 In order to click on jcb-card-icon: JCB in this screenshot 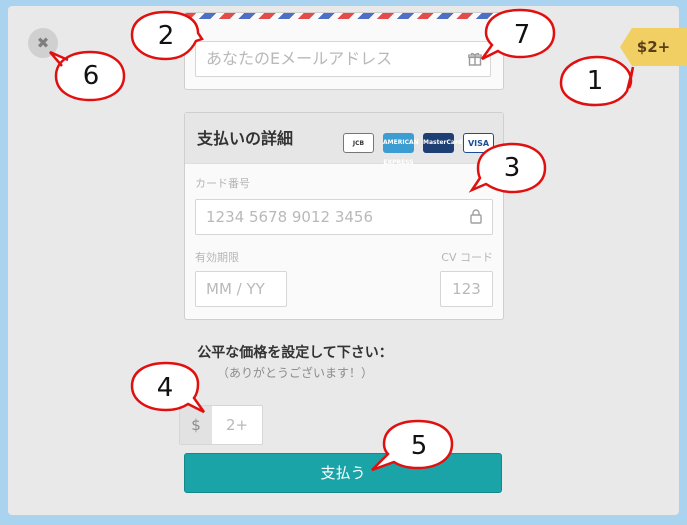, I will do `click(358, 143)`.